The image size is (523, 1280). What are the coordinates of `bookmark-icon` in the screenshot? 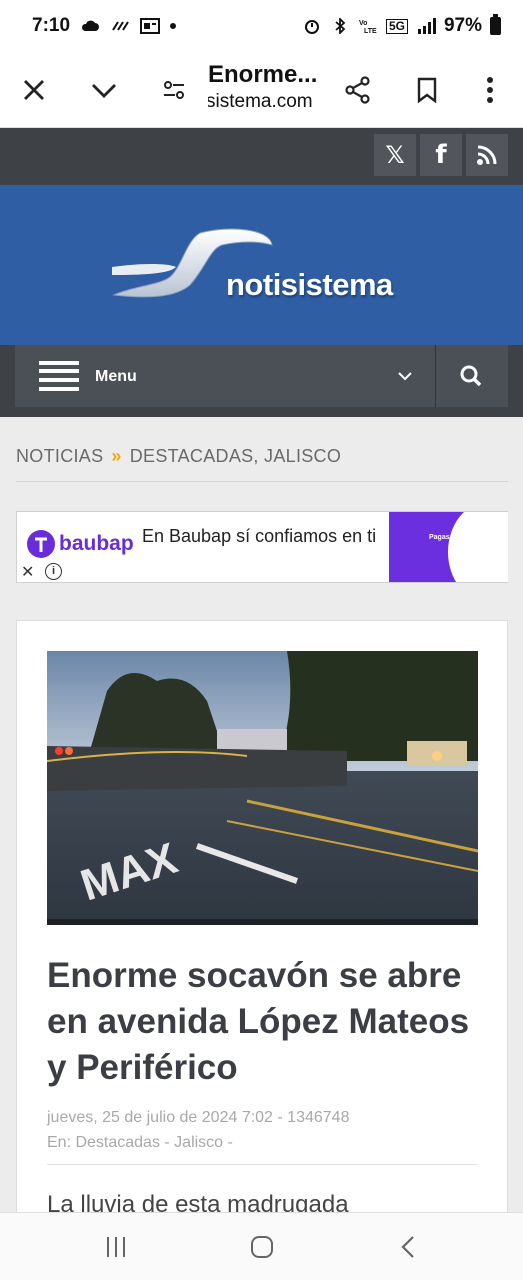 It's located at (427, 90).